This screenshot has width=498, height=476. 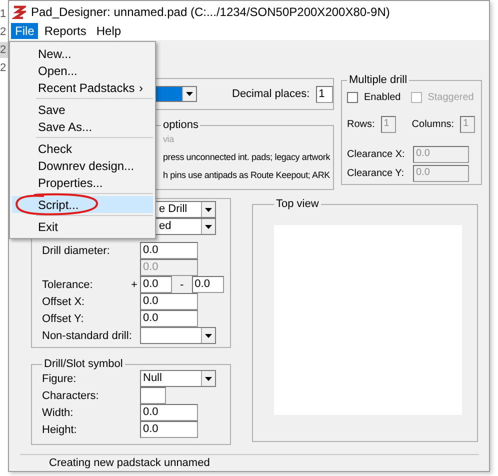 What do you see at coordinates (182, 284) in the screenshot?
I see `minus-sign: -` at bounding box center [182, 284].